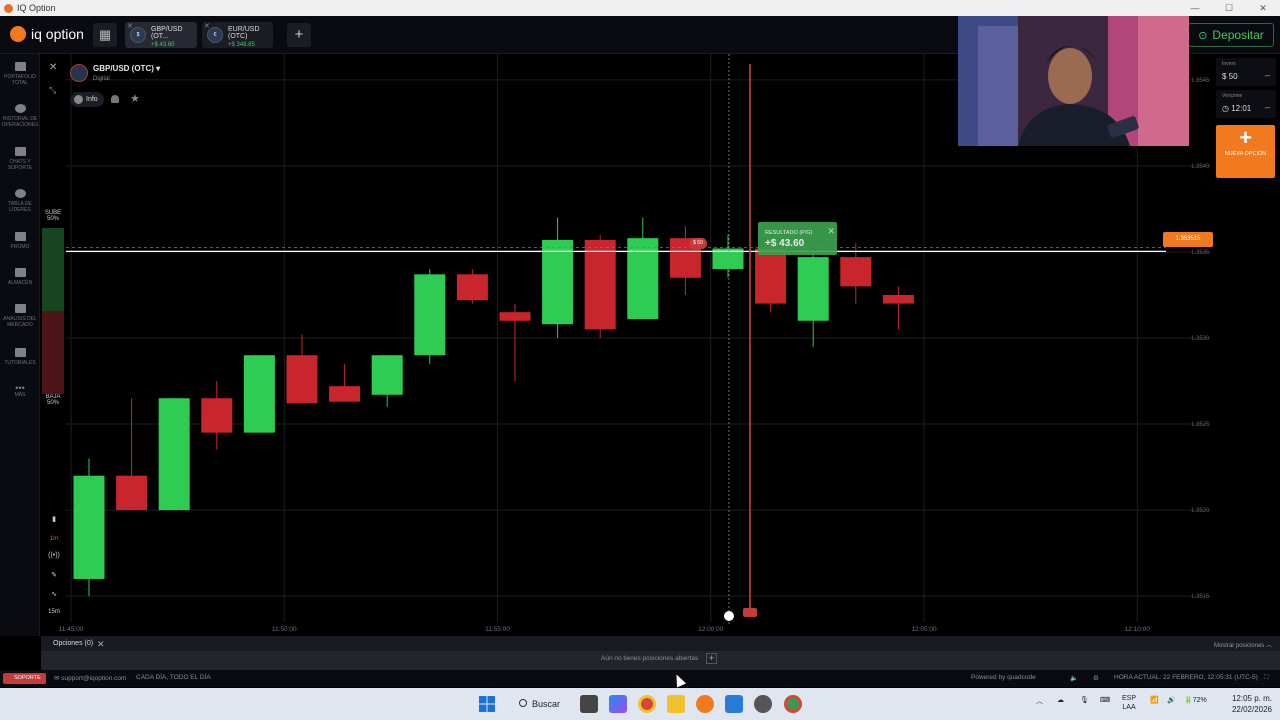 The image size is (1280, 720). Describe the element at coordinates (54, 612) in the screenshot. I see `range-timeframe-button: 15m` at that location.